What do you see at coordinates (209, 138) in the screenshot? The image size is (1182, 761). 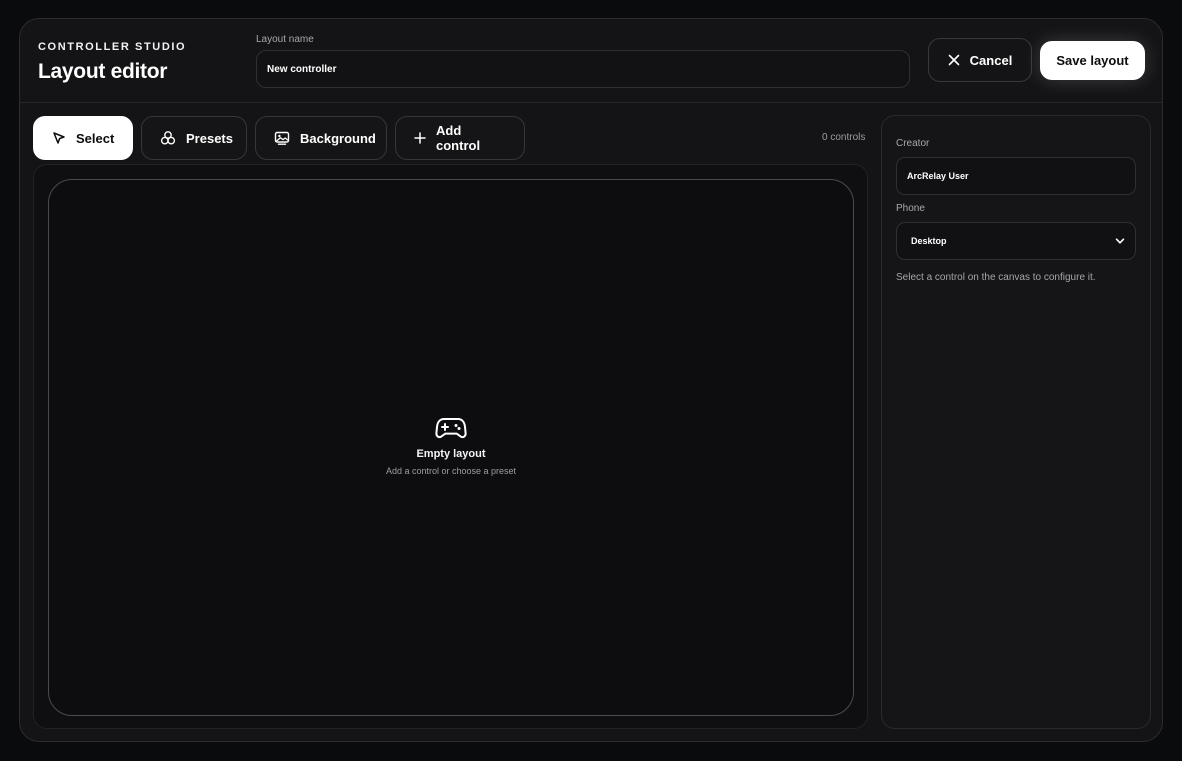 I see `tool-presets-label: Presets` at bounding box center [209, 138].